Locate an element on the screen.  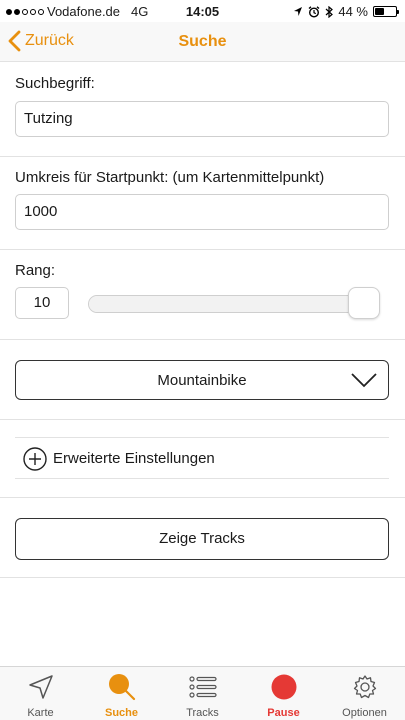
tab-tracks: Tracks is located at coordinates (202, 693).